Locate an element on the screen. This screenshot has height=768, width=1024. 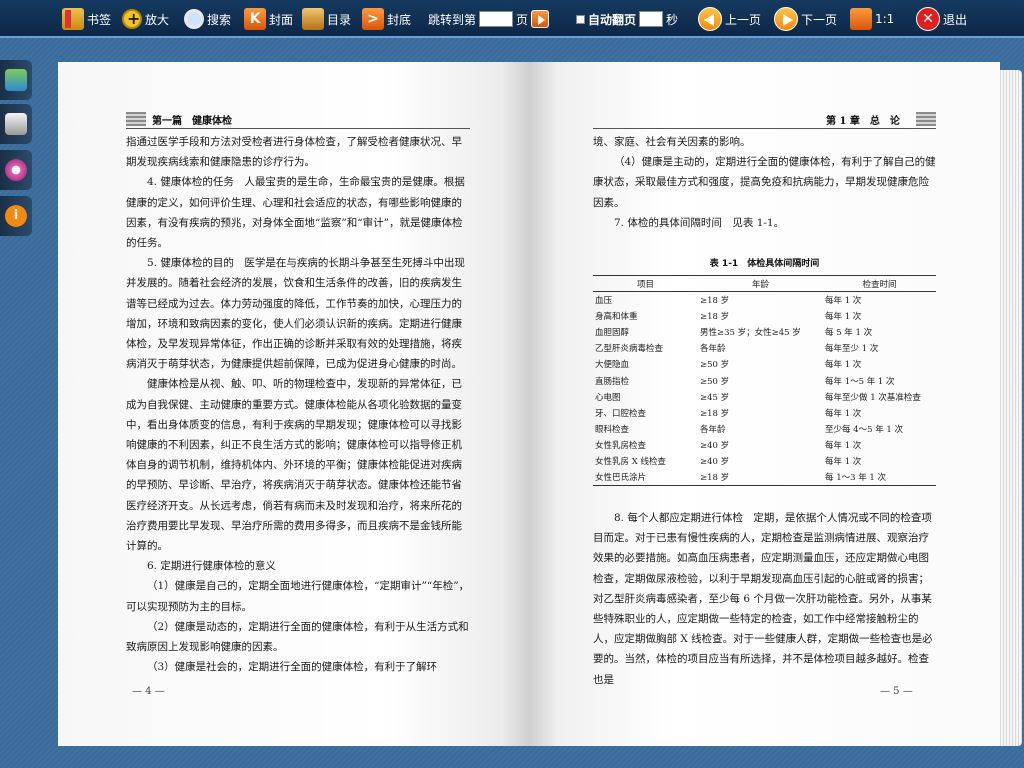
first-page-icon: K is located at coordinates (255, 19).